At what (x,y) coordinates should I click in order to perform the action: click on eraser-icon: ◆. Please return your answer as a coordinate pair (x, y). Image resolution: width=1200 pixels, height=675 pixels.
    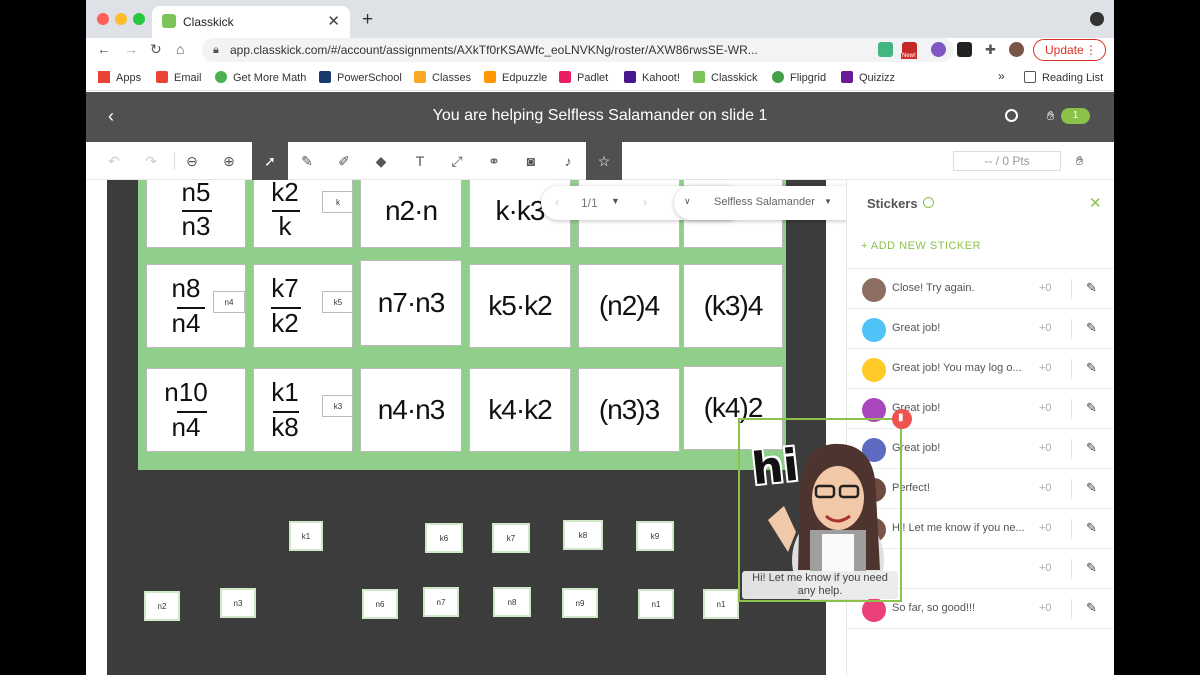
    Looking at the image, I should click on (381, 161).